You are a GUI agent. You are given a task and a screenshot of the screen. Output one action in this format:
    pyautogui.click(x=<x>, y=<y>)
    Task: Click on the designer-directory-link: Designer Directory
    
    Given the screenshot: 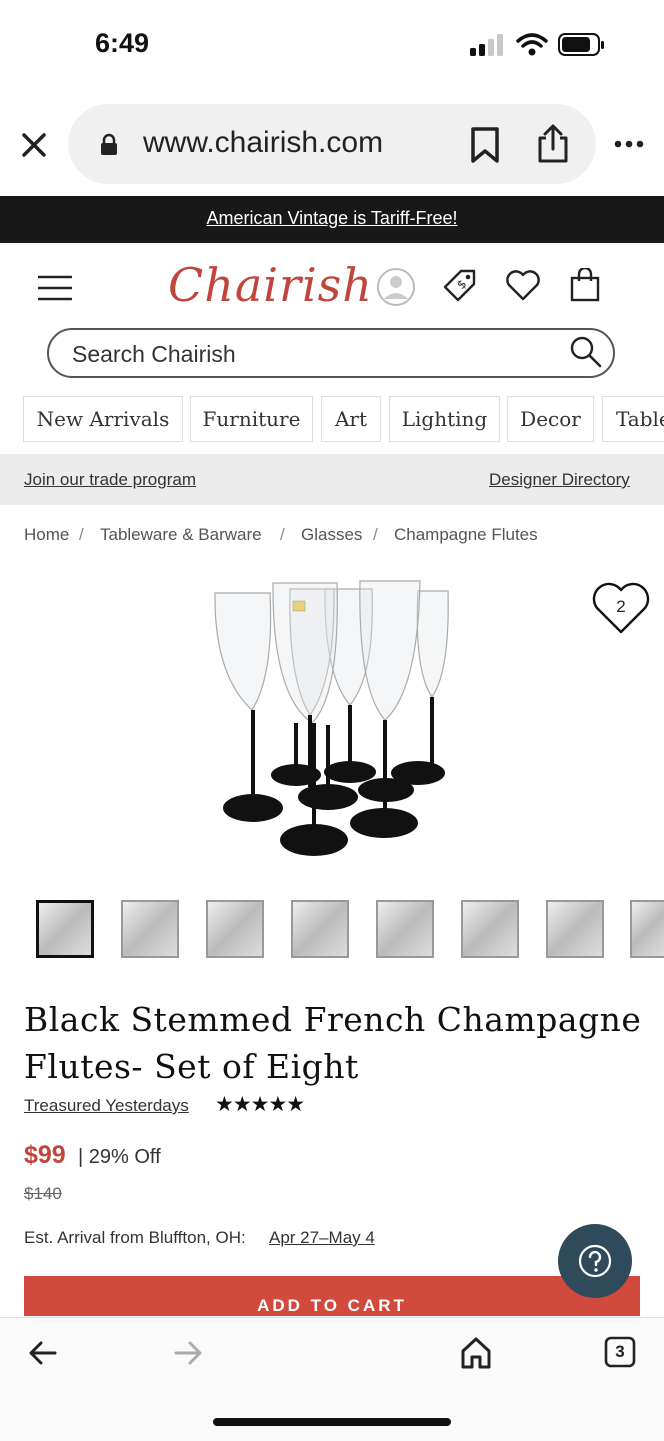 What is the action you would take?
    pyautogui.click(x=559, y=480)
    